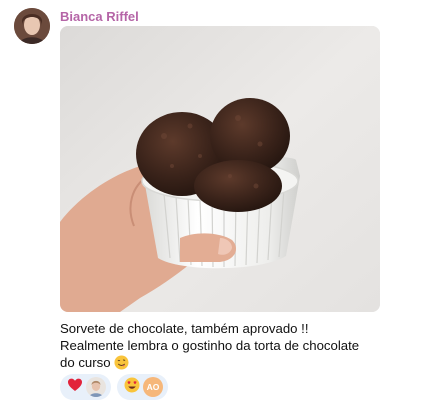 This screenshot has width=430, height=410. What do you see at coordinates (230, 364) in the screenshot?
I see `message-line: do curso` at bounding box center [230, 364].